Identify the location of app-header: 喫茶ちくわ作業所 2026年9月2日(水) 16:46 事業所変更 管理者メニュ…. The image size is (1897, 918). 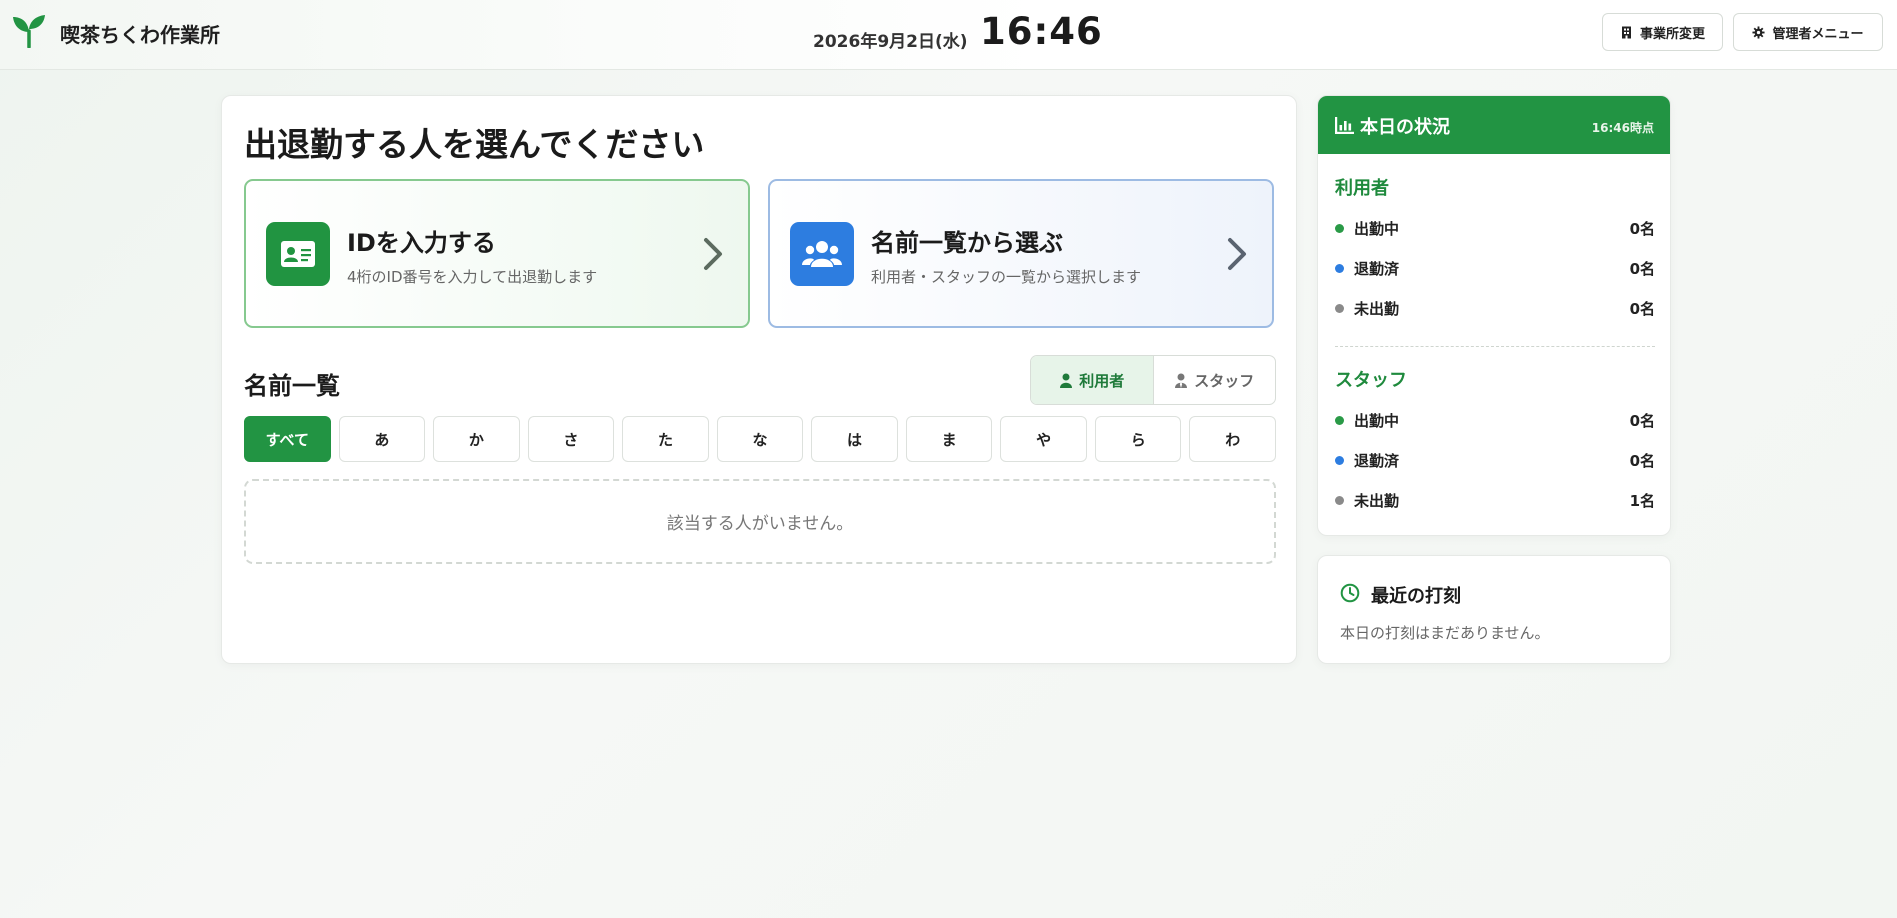
(948, 35).